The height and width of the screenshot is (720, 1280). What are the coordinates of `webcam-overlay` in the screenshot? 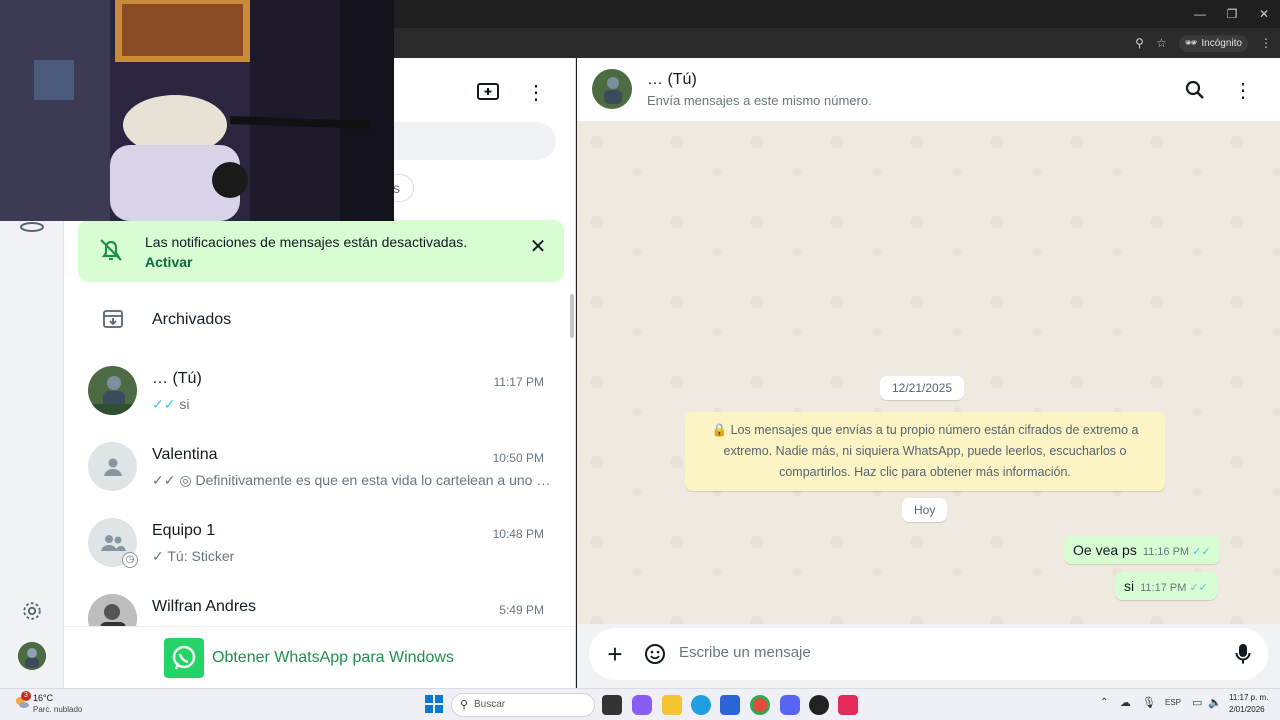 It's located at (197, 110).